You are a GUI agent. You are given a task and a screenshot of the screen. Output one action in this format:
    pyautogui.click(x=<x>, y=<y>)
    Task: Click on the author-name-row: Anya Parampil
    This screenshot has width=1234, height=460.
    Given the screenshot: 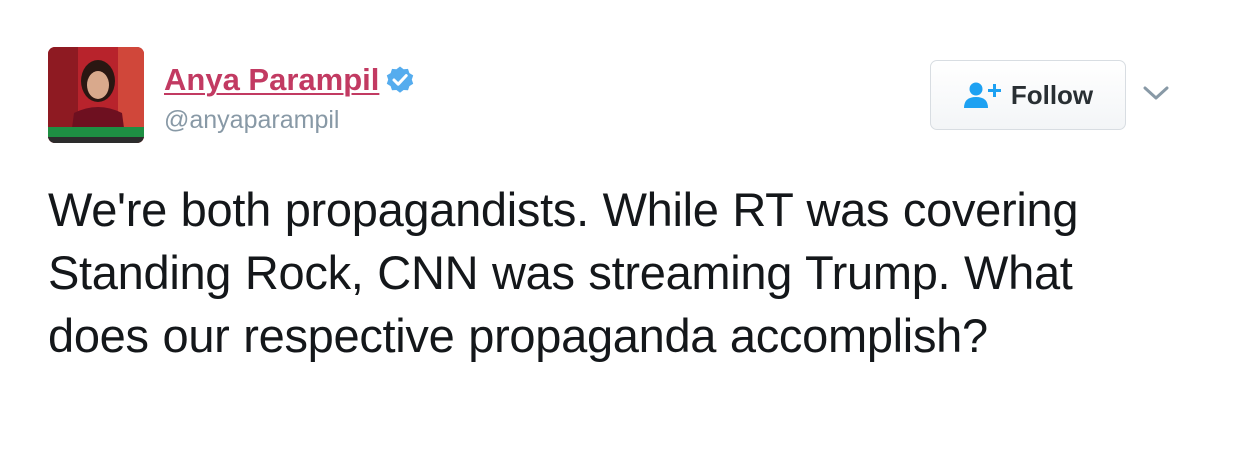 What is the action you would take?
    pyautogui.click(x=289, y=80)
    